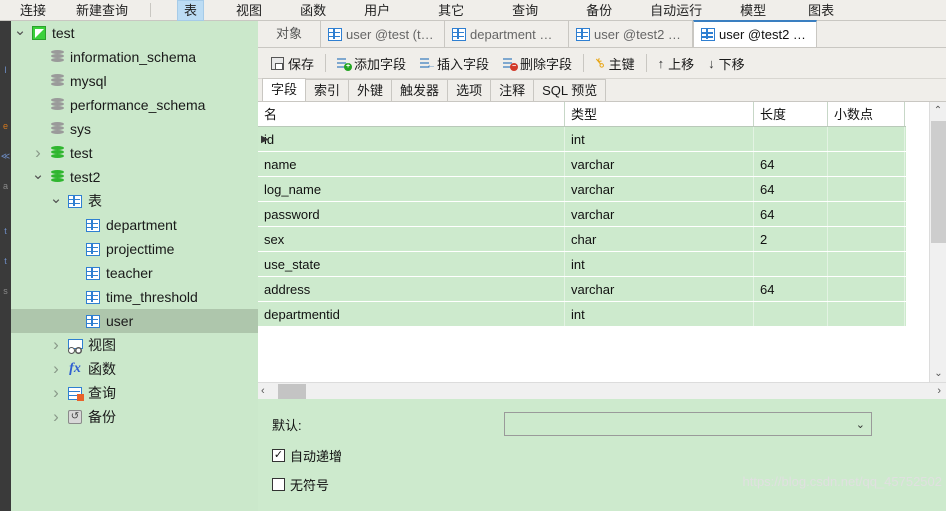 The image size is (946, 511). I want to click on table-row: sex char 2, so click(582, 239).